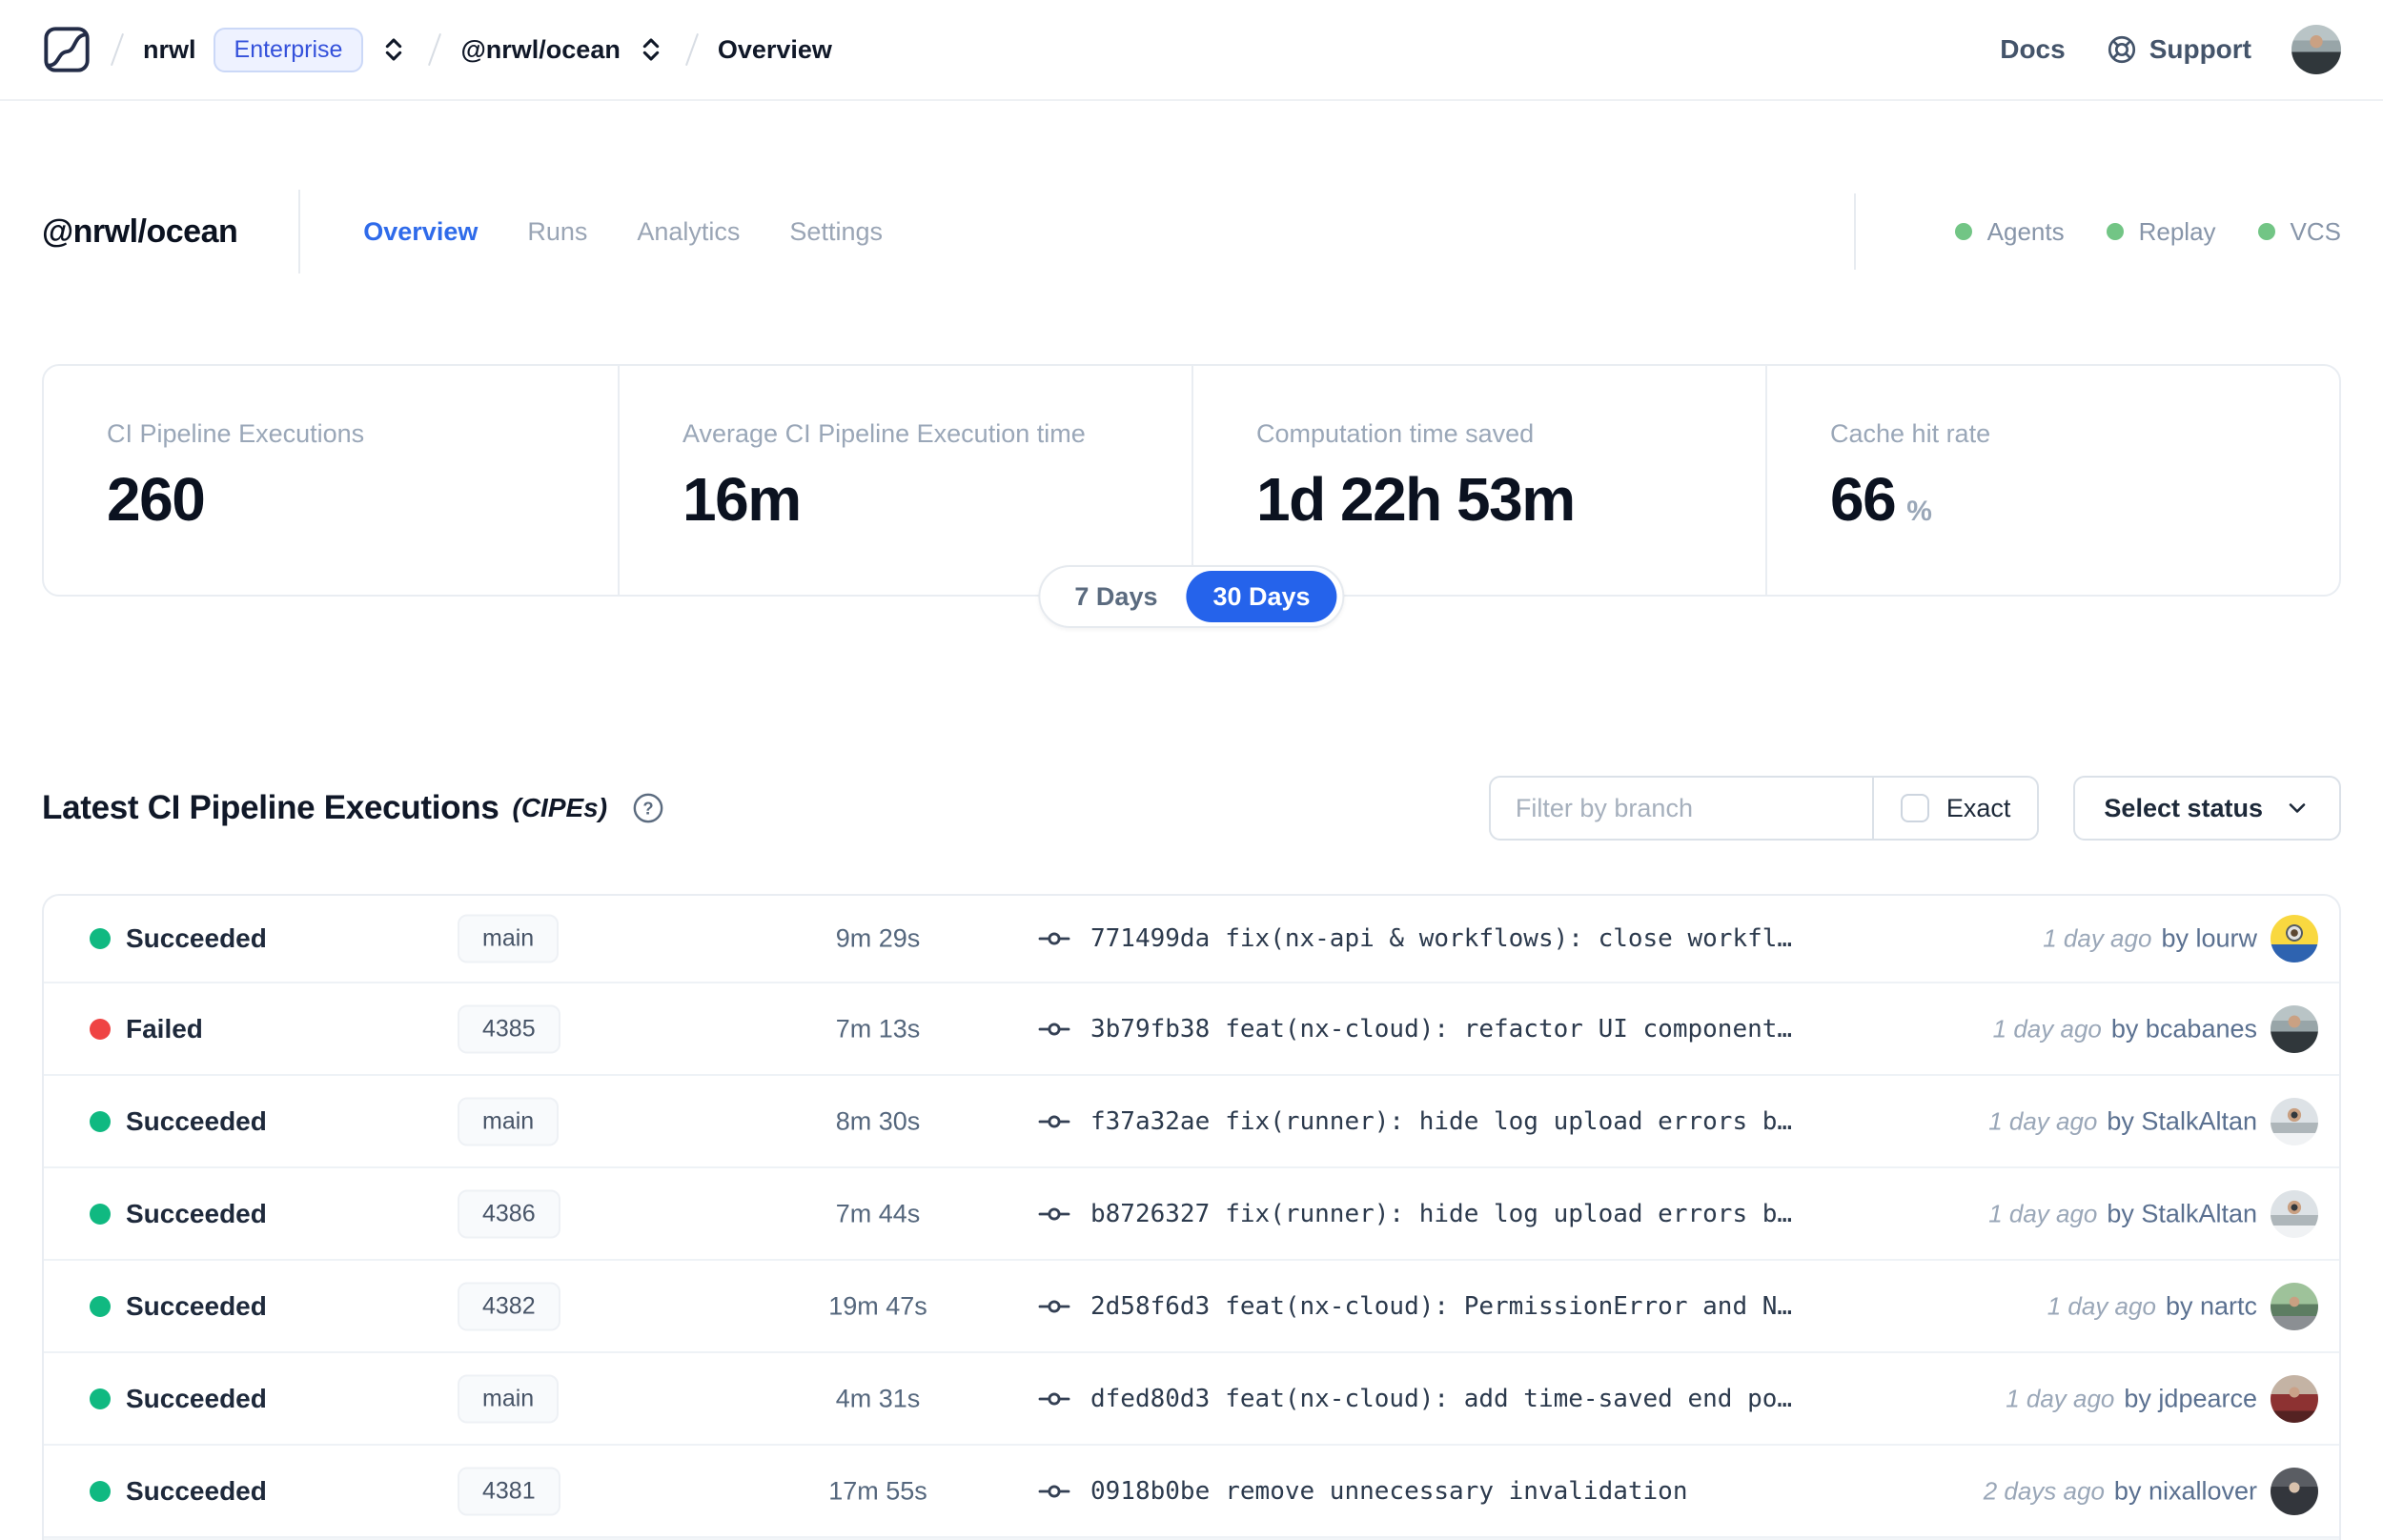 The width and height of the screenshot is (2383, 1540). Describe the element at coordinates (67, 49) in the screenshot. I see `nx-cloud-logo-icon` at that location.